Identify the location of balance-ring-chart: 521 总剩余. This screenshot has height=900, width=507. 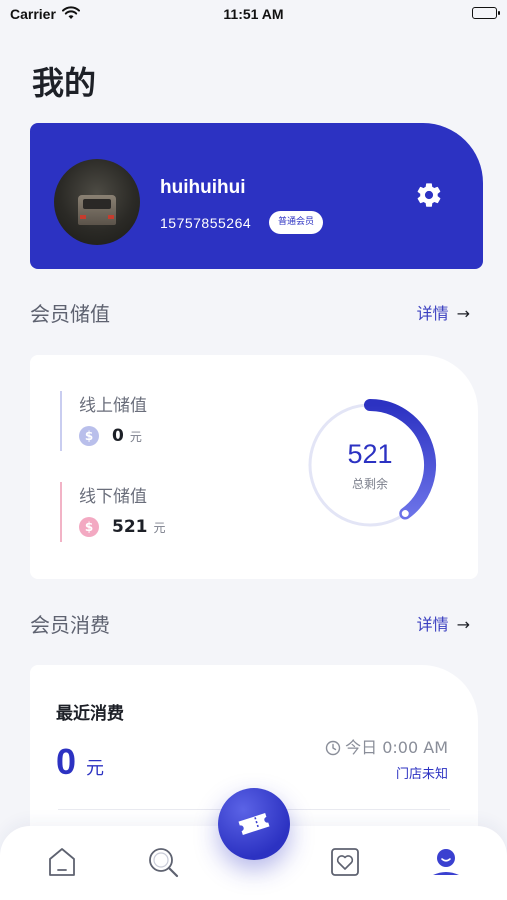
(370, 465).